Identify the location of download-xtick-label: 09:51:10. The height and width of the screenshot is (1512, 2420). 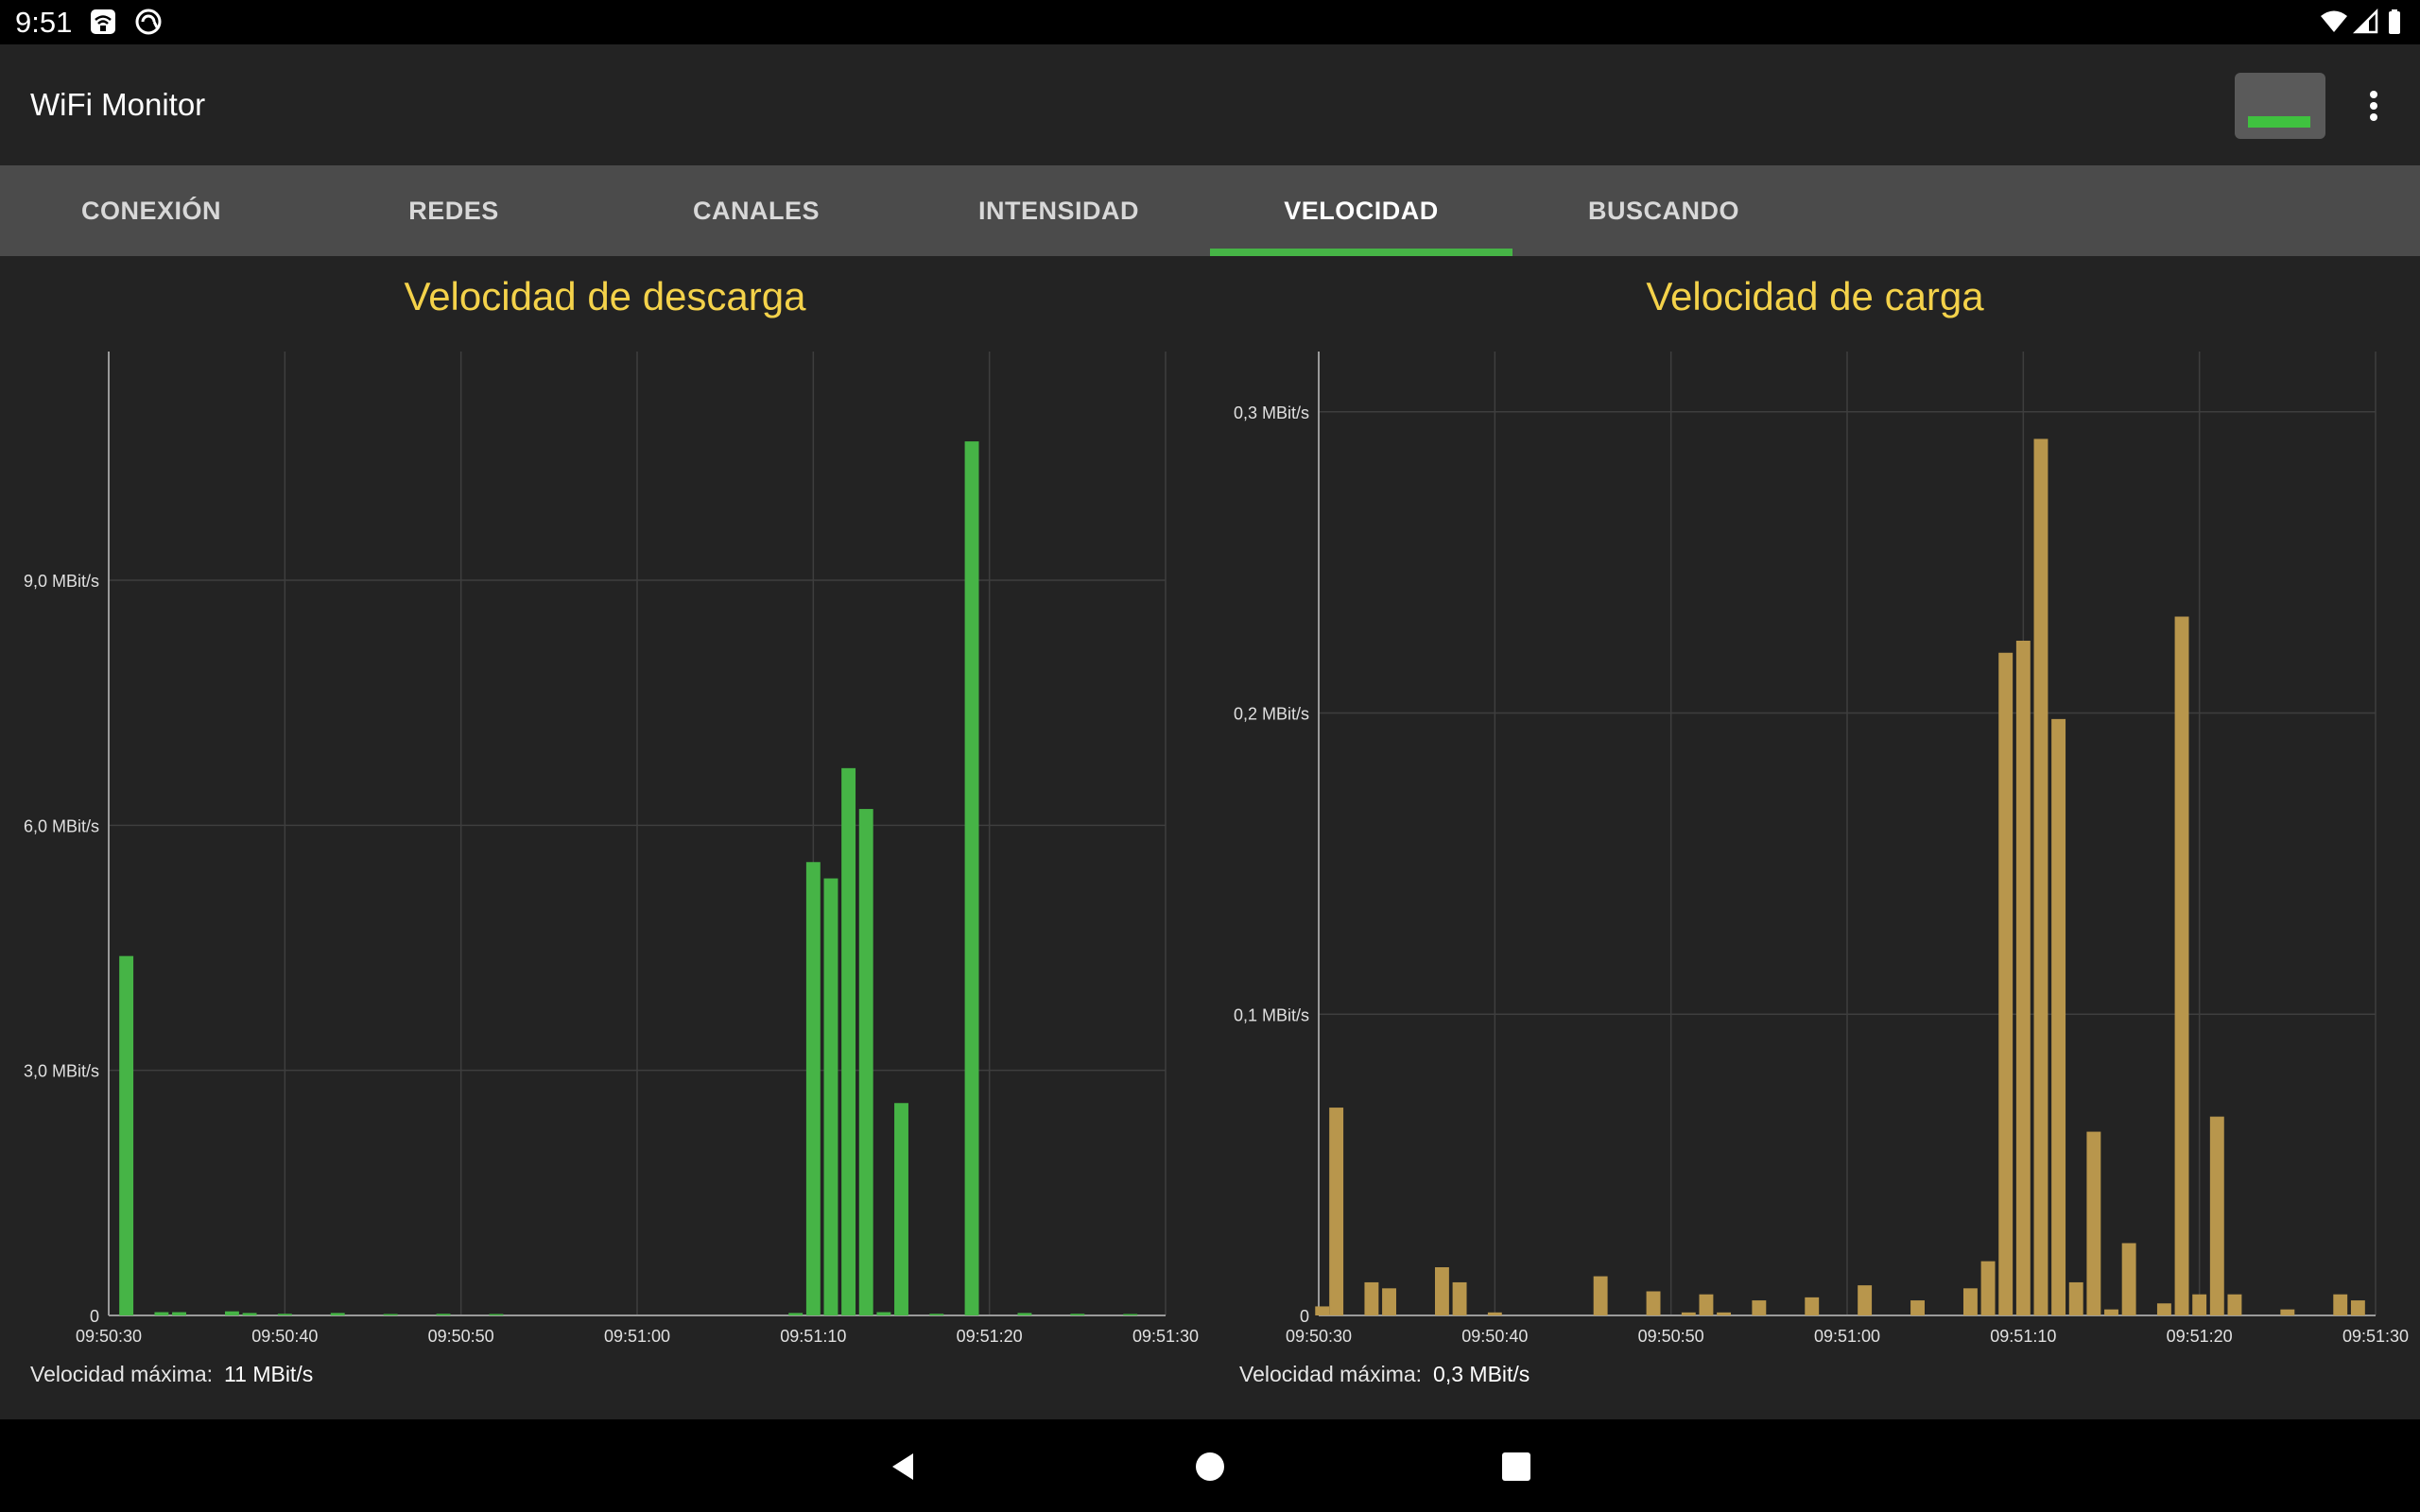
(813, 1336).